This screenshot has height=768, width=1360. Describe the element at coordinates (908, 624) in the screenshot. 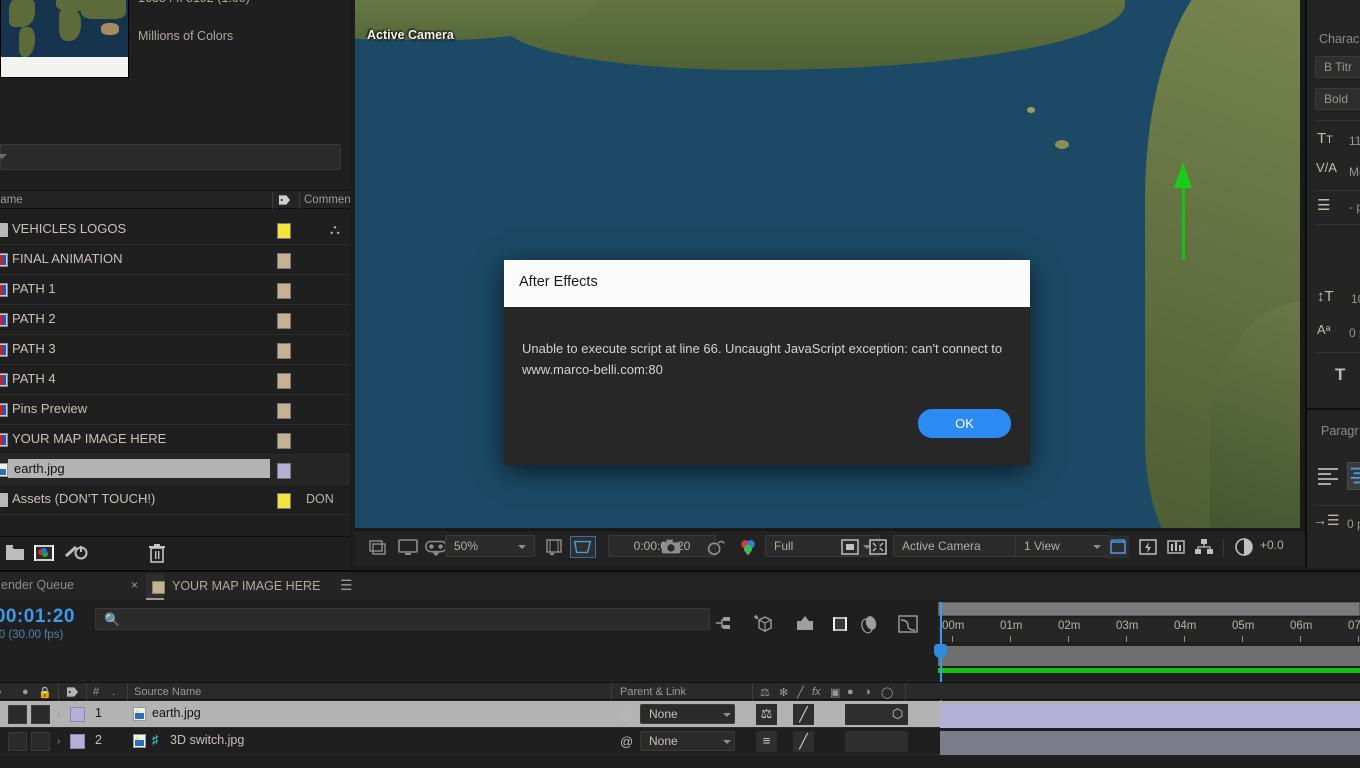

I see `graph-editor-icon` at that location.